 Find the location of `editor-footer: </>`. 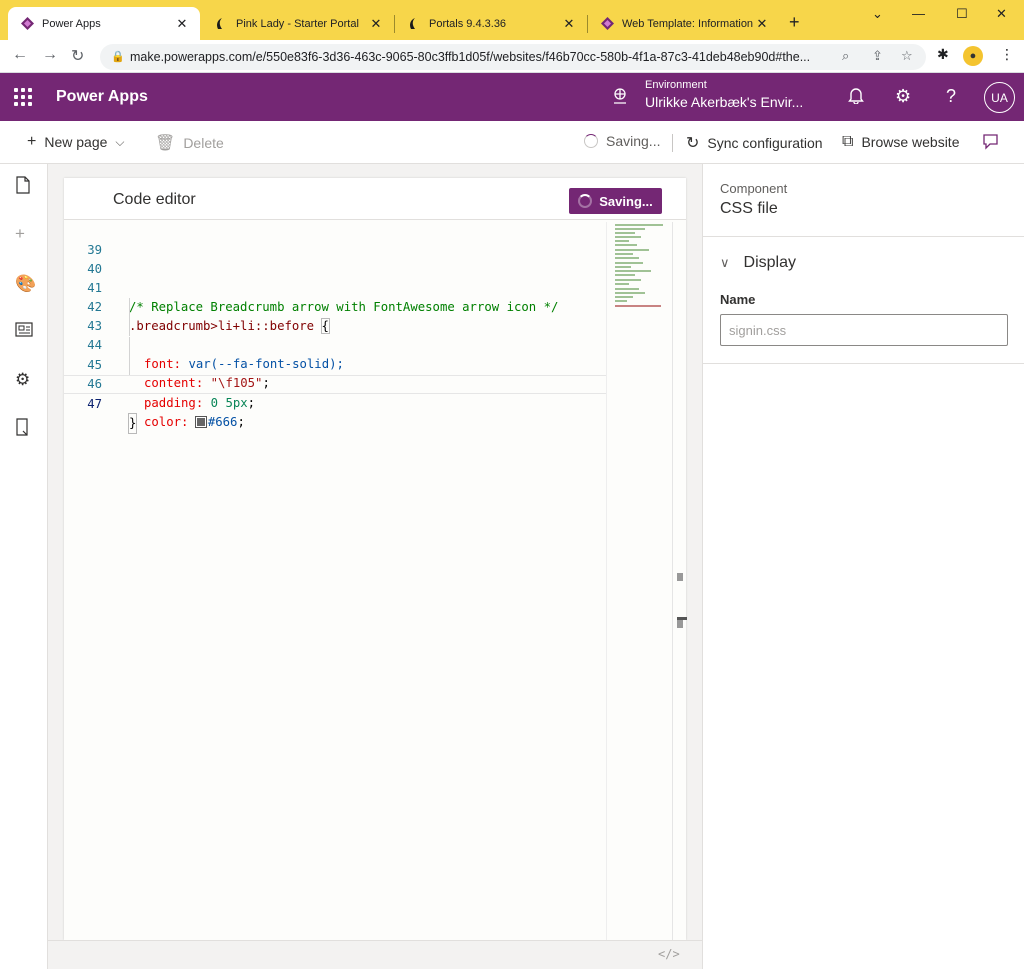

editor-footer: </> is located at coordinates (375, 954).